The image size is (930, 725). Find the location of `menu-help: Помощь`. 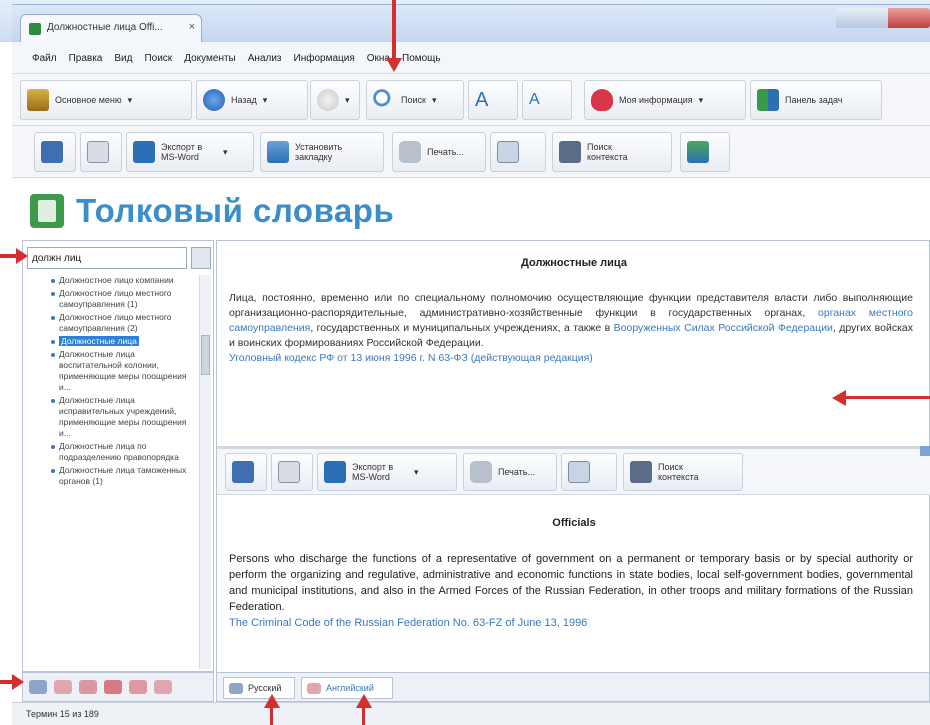

menu-help: Помощь is located at coordinates (421, 63).